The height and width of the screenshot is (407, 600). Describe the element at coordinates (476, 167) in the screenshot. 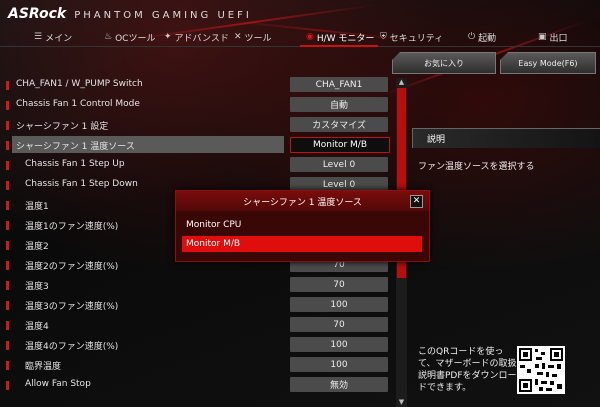

I see `description-text: ファン温度ソースを選択する` at that location.